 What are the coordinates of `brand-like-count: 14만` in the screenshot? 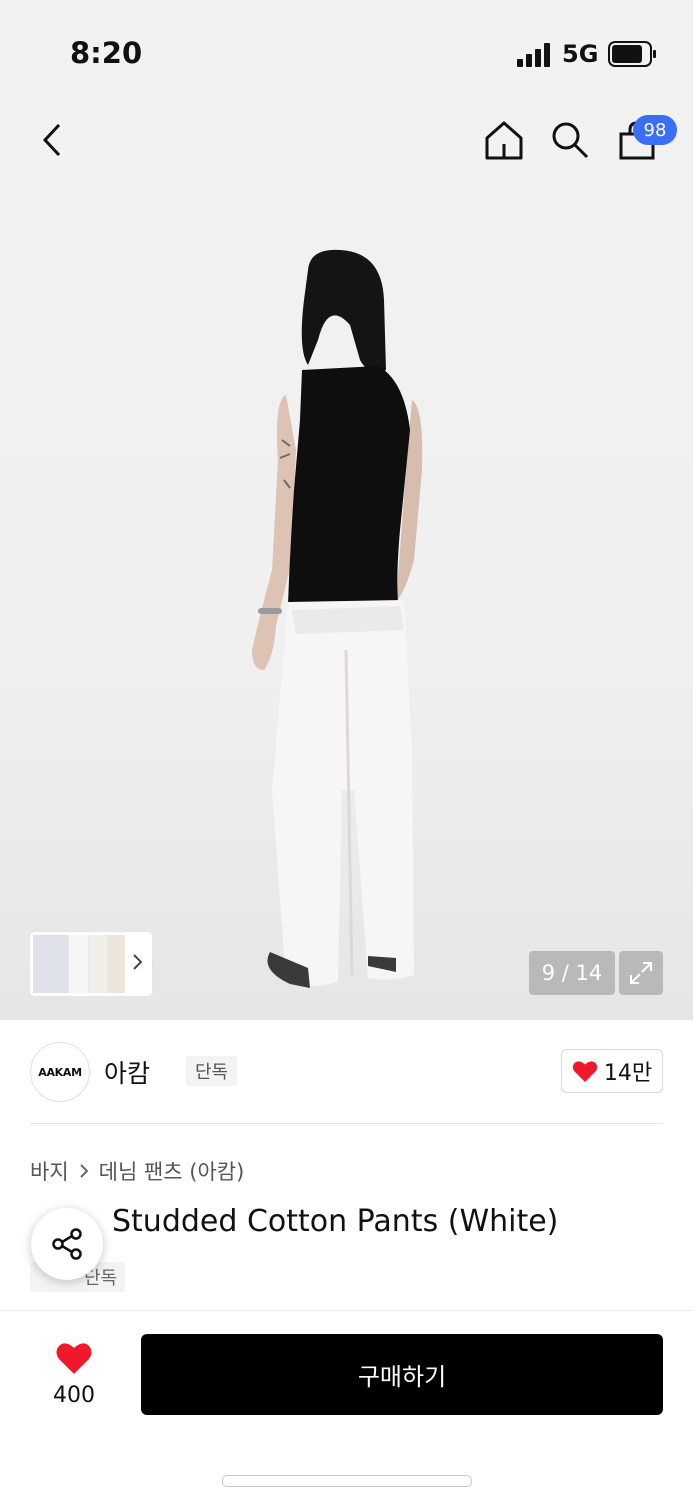 It's located at (628, 1073).